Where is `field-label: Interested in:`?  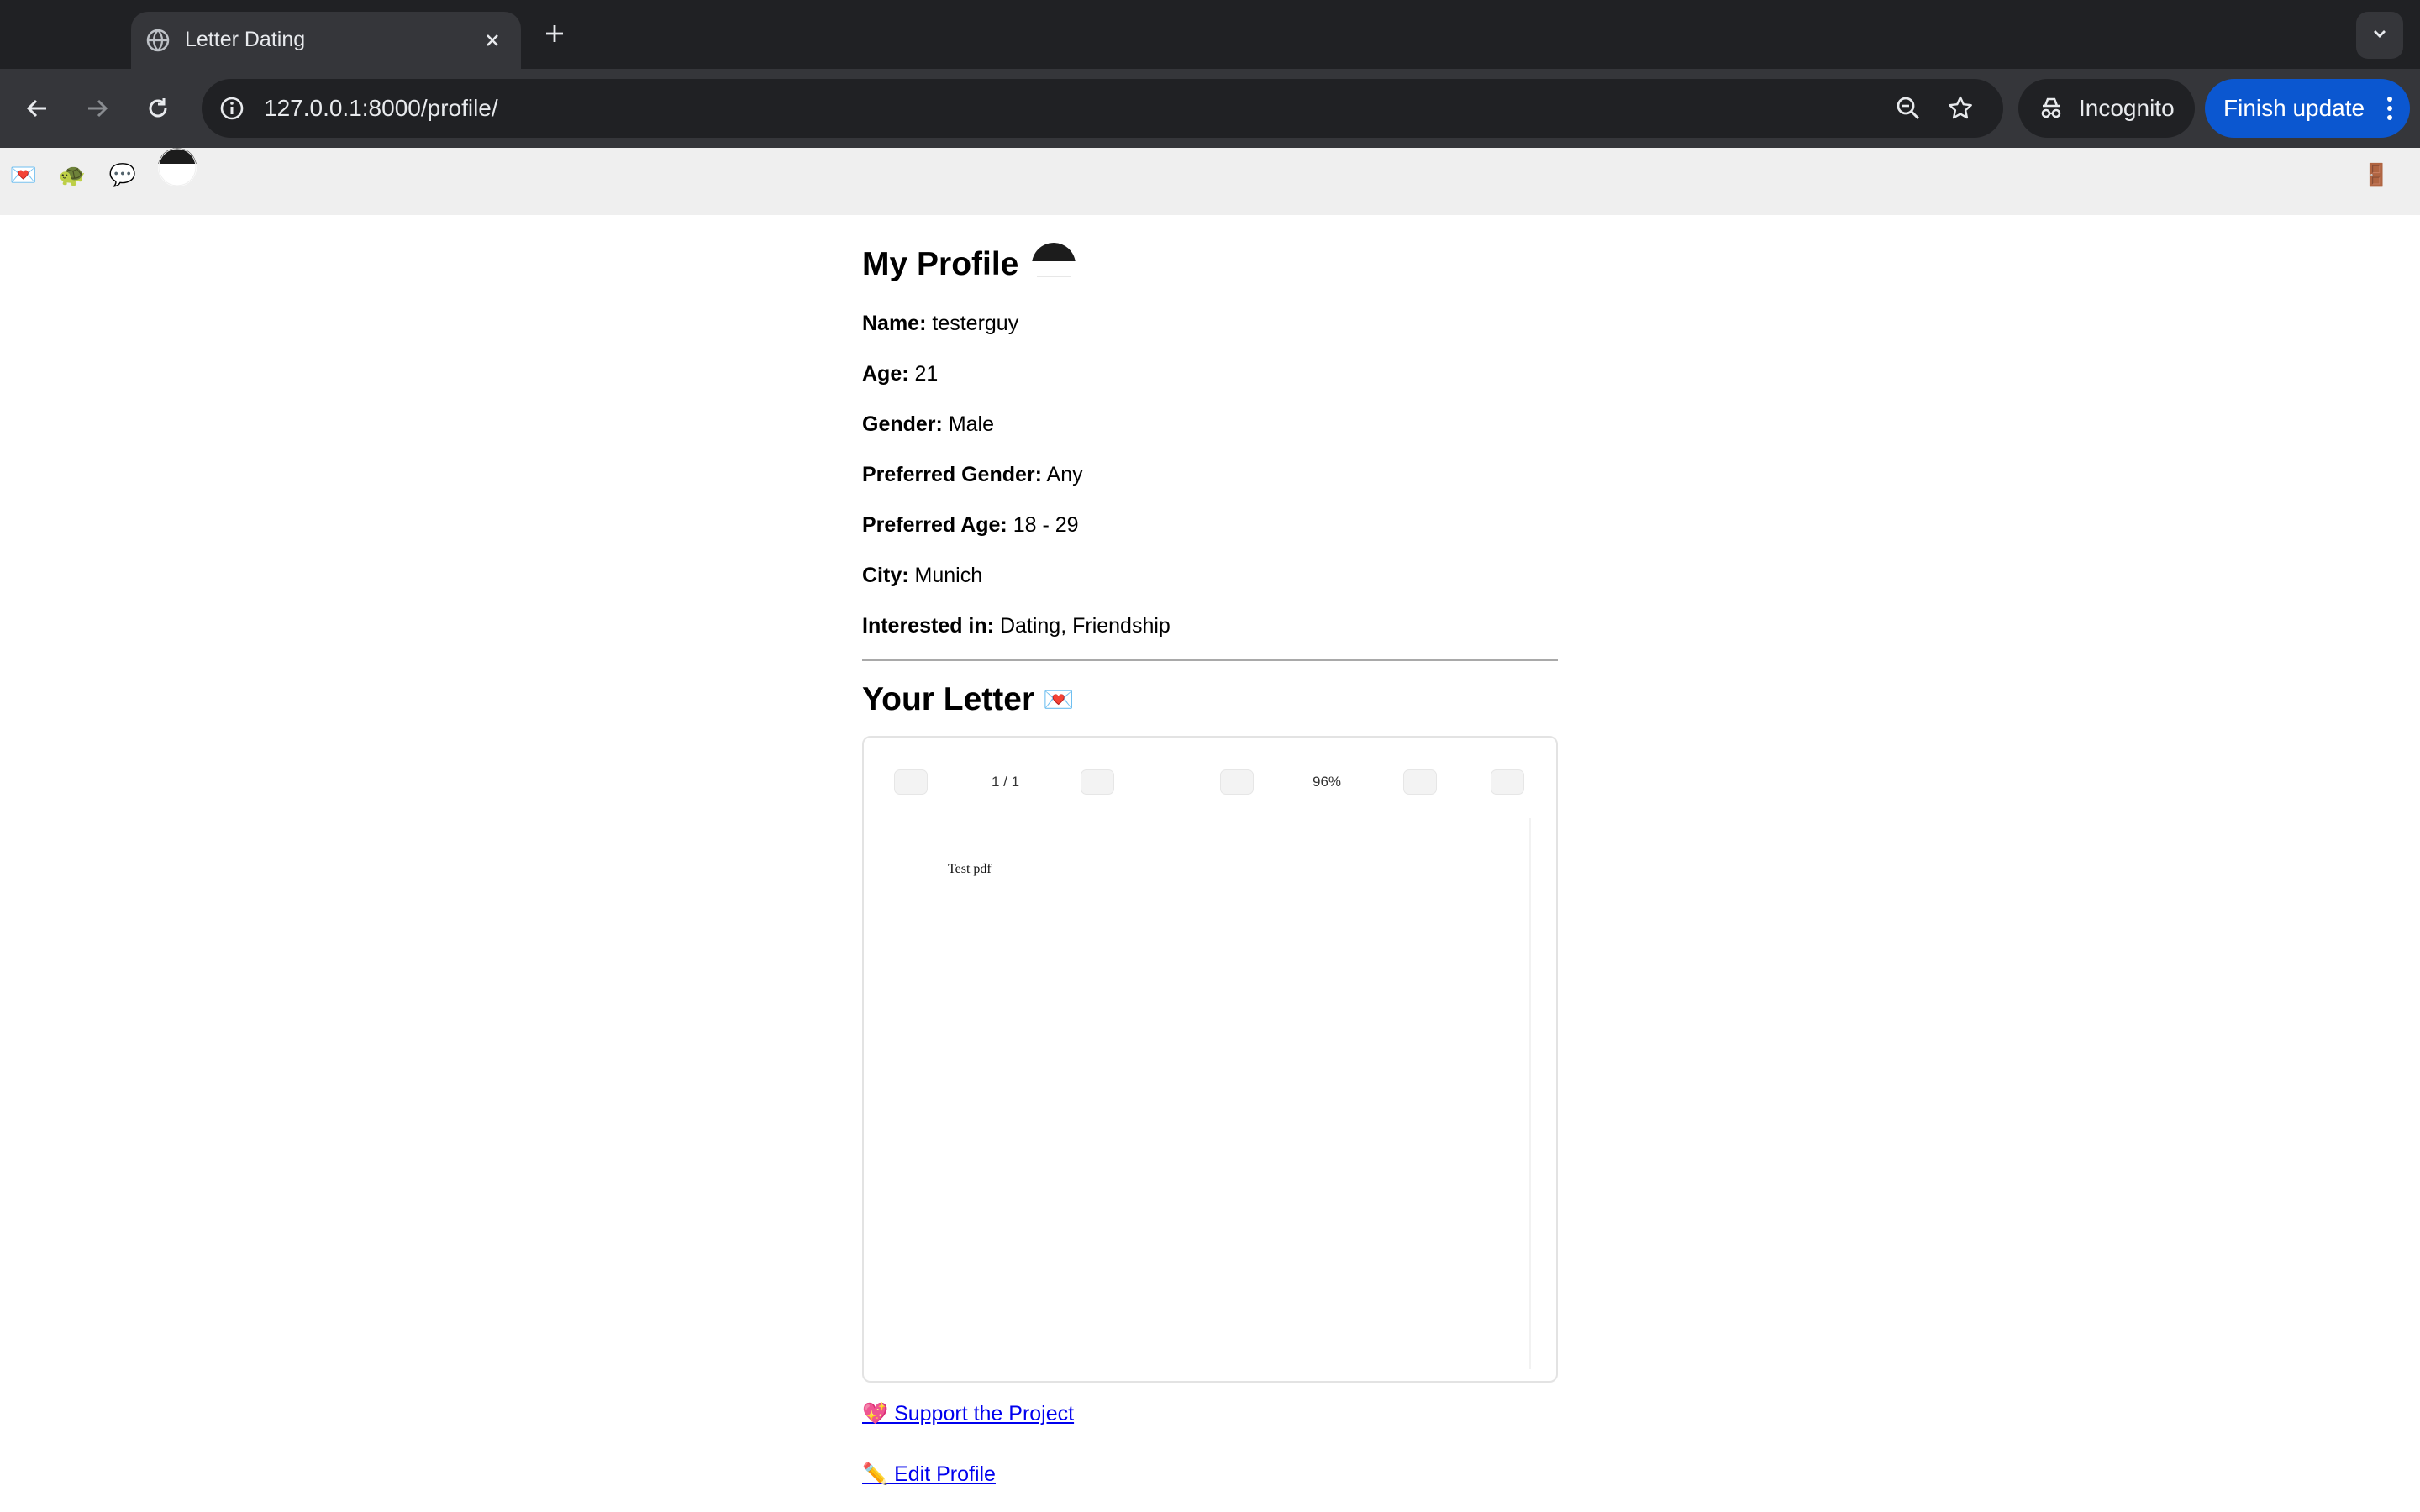
field-label: Interested in: is located at coordinates (928, 626).